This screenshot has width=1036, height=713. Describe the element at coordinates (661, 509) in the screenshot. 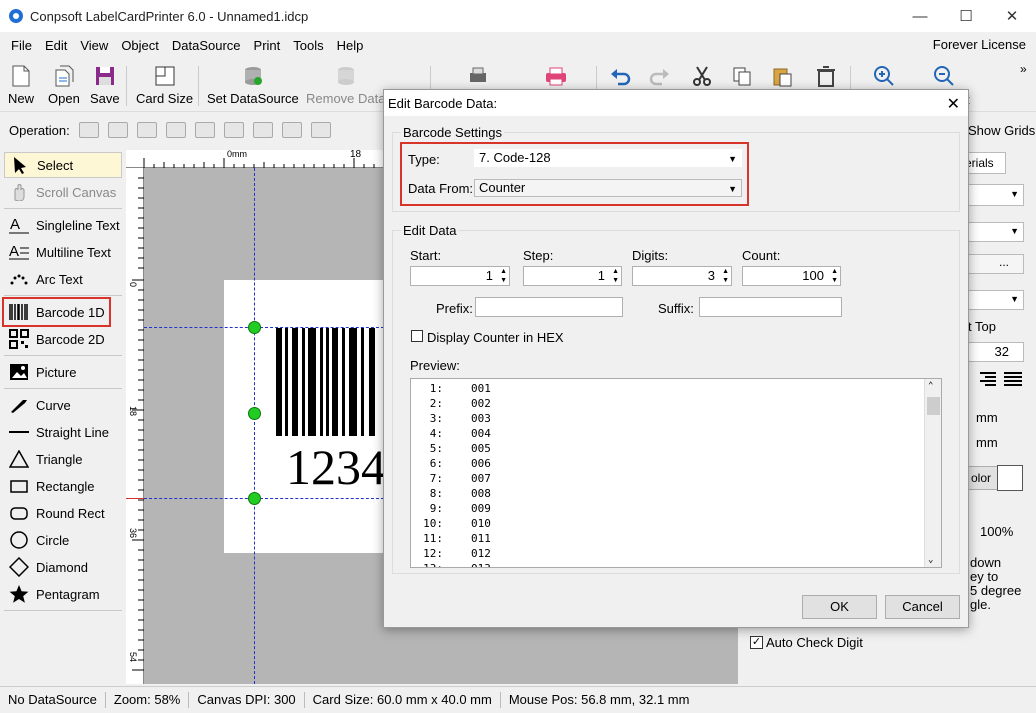

I see `list-item: 9: 009` at that location.